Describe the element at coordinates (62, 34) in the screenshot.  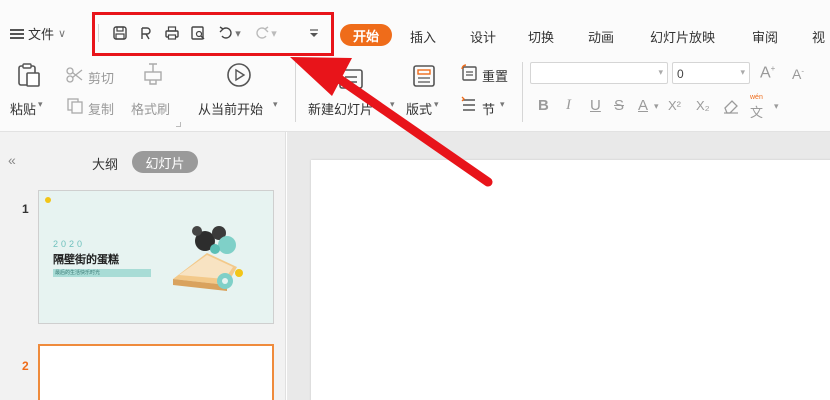
I see `chevron-down-icon: ∨` at that location.